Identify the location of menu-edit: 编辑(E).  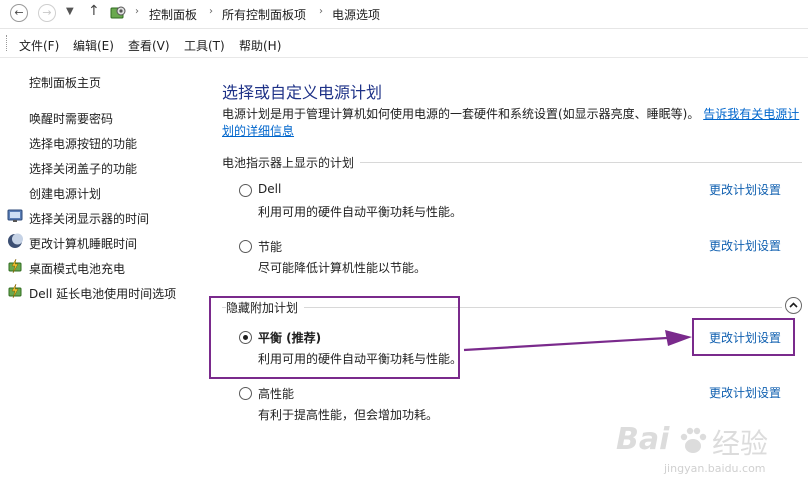
(93, 45).